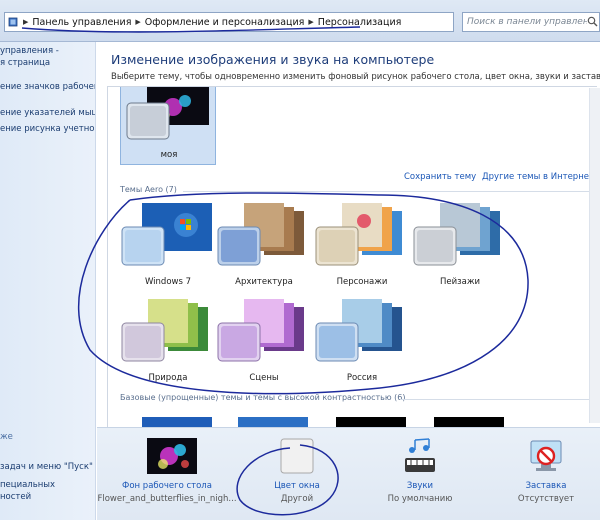 Image resolution: width=600 pixels, height=520 pixels. What do you see at coordinates (260, 330) in the screenshot?
I see `scenes-thumbnail-icon` at bounding box center [260, 330].